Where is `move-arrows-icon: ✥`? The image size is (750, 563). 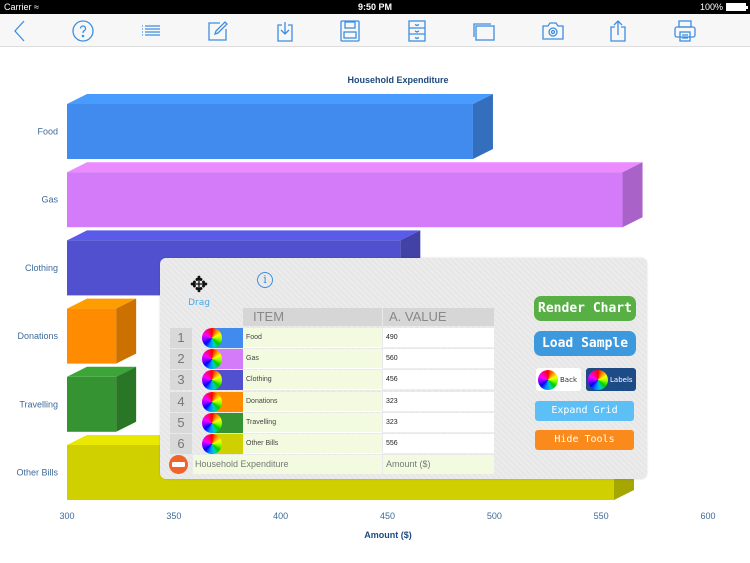 move-arrows-icon: ✥ is located at coordinates (199, 284).